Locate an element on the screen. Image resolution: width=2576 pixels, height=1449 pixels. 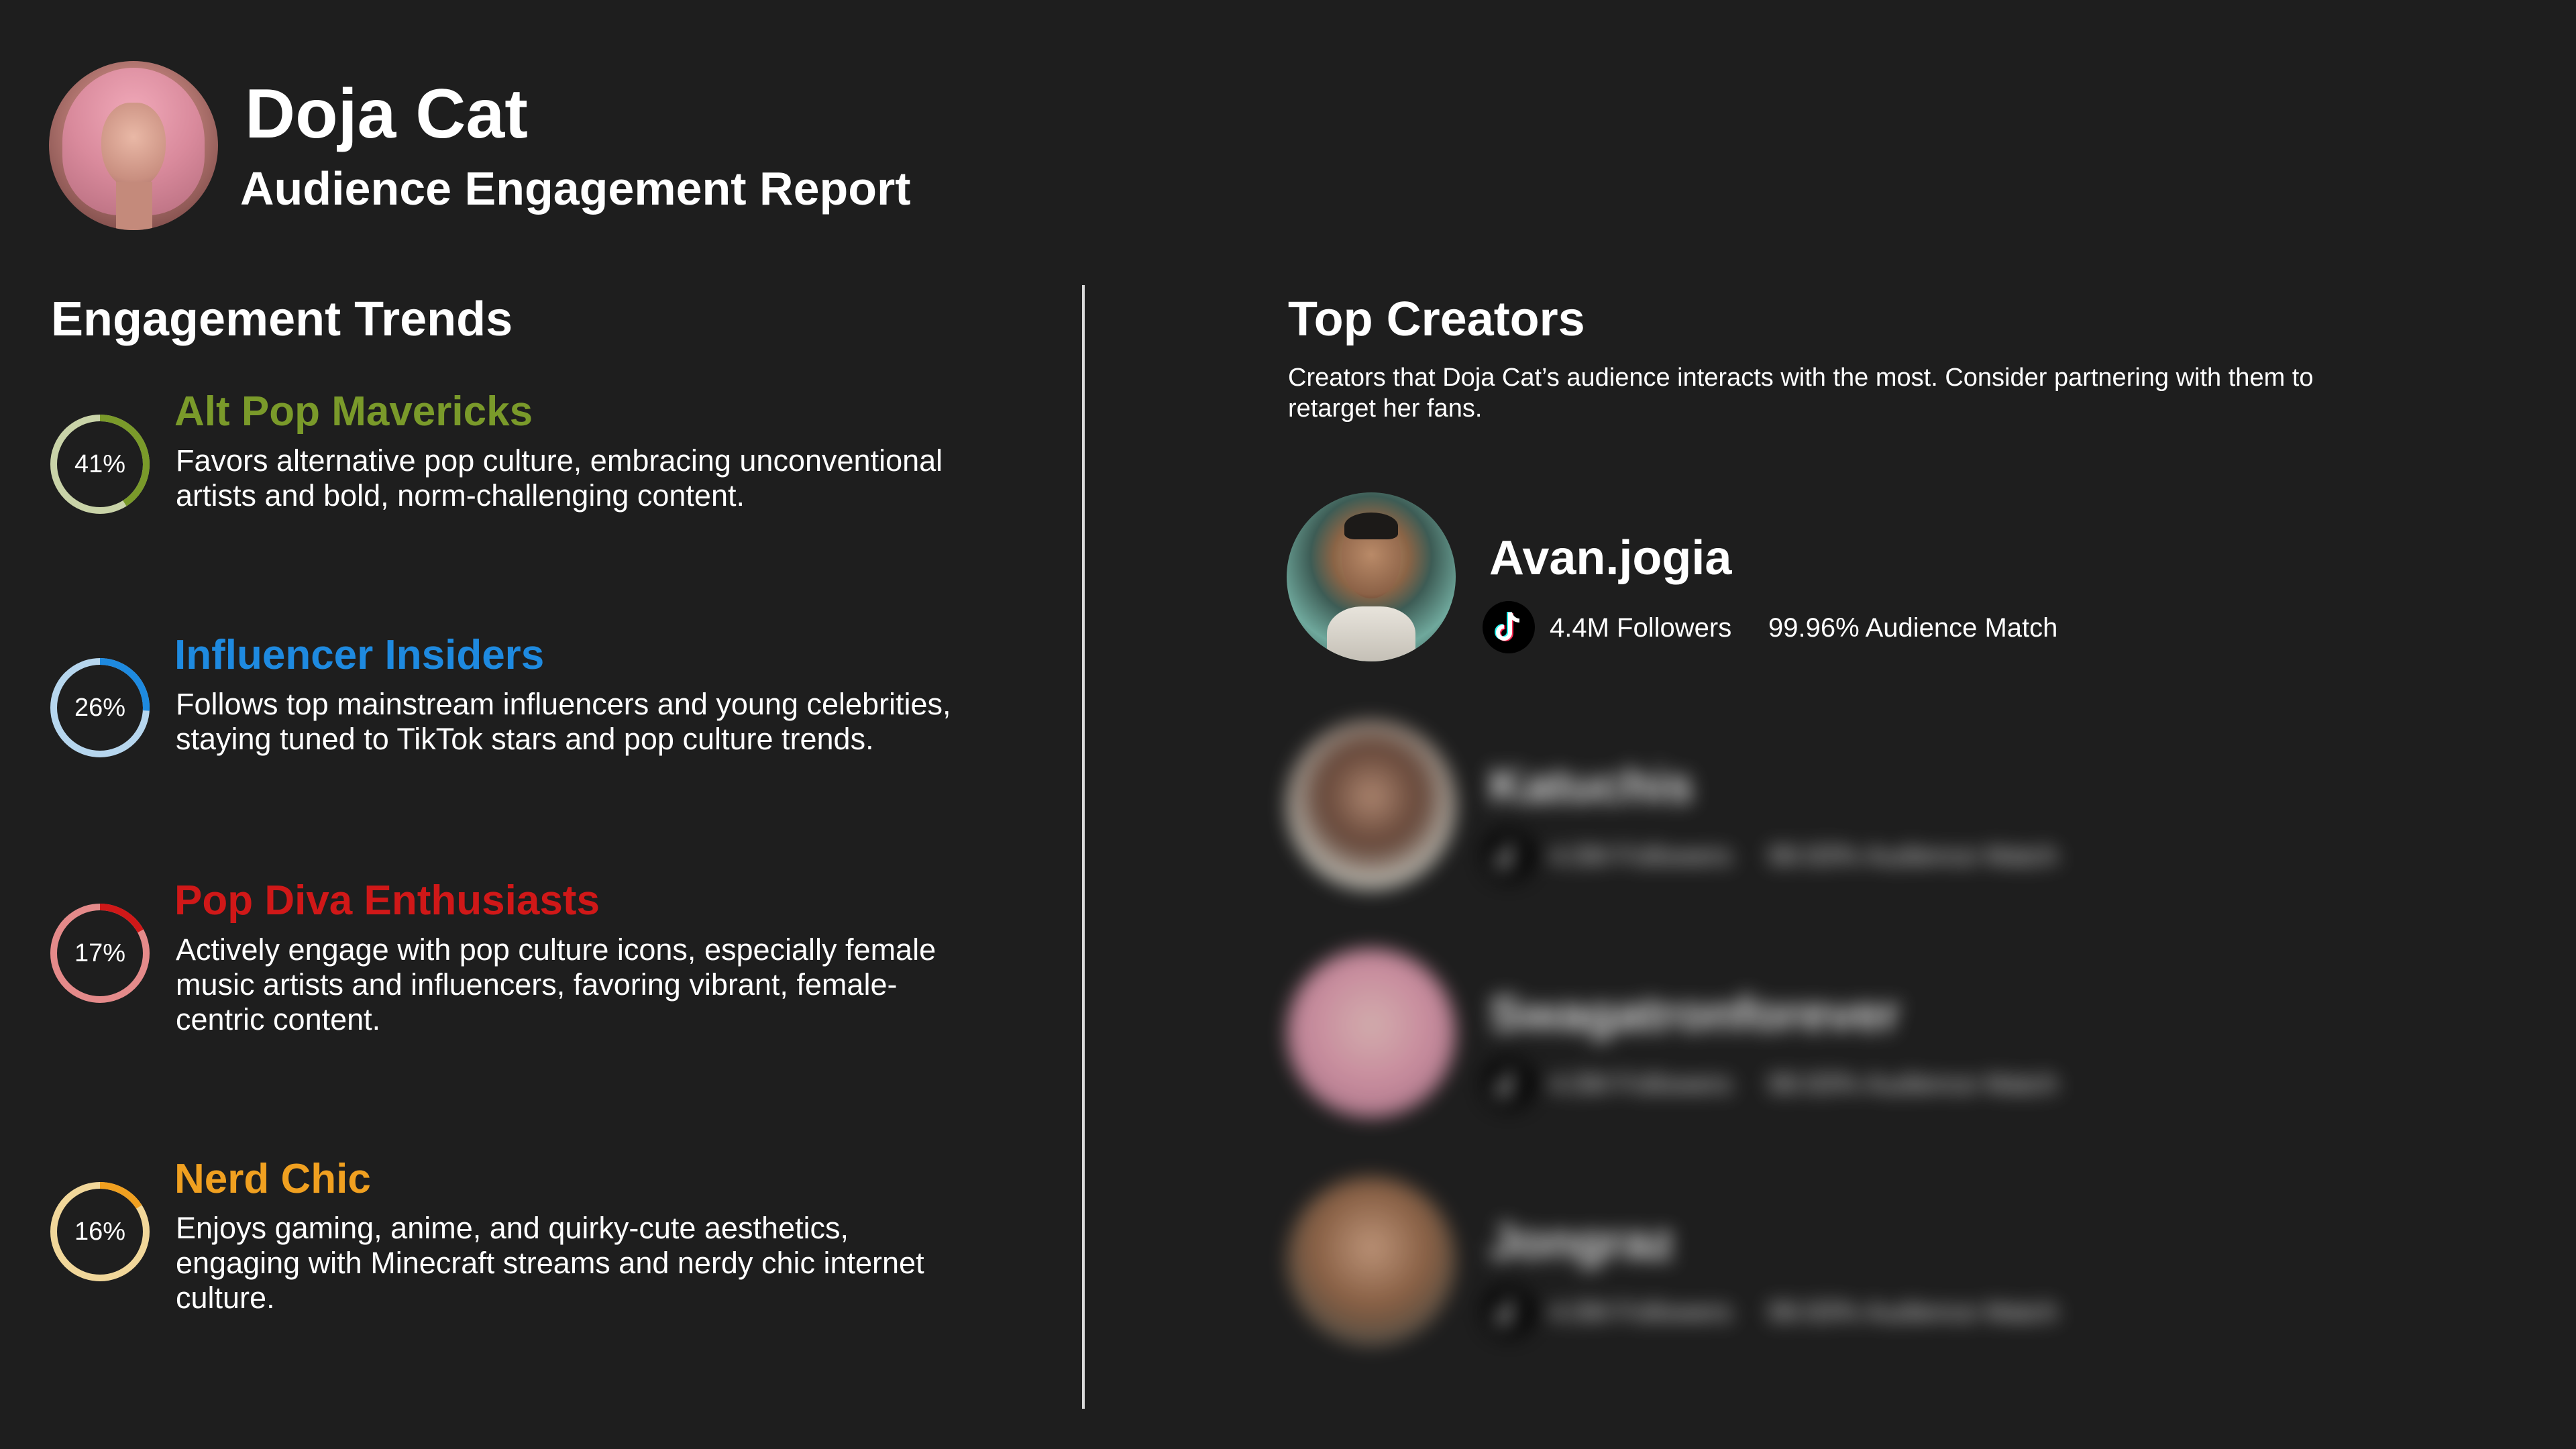
trend-percent-ring: 26% is located at coordinates (100, 708).